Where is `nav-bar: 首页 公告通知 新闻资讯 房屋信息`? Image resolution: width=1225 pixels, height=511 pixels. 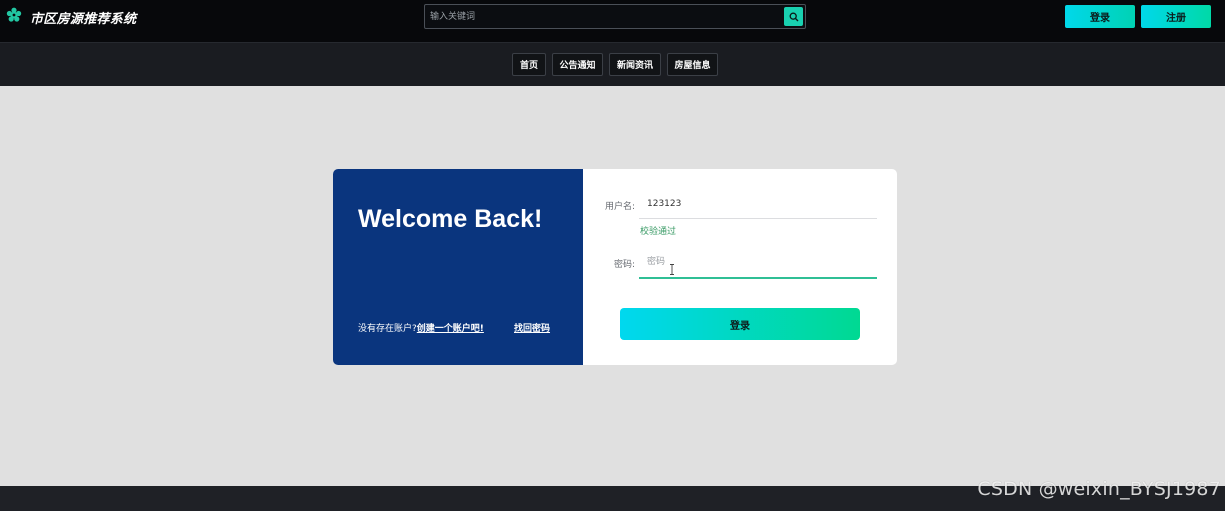
nav-bar: 首页 公告通知 新闻资讯 房屋信息 is located at coordinates (612, 64).